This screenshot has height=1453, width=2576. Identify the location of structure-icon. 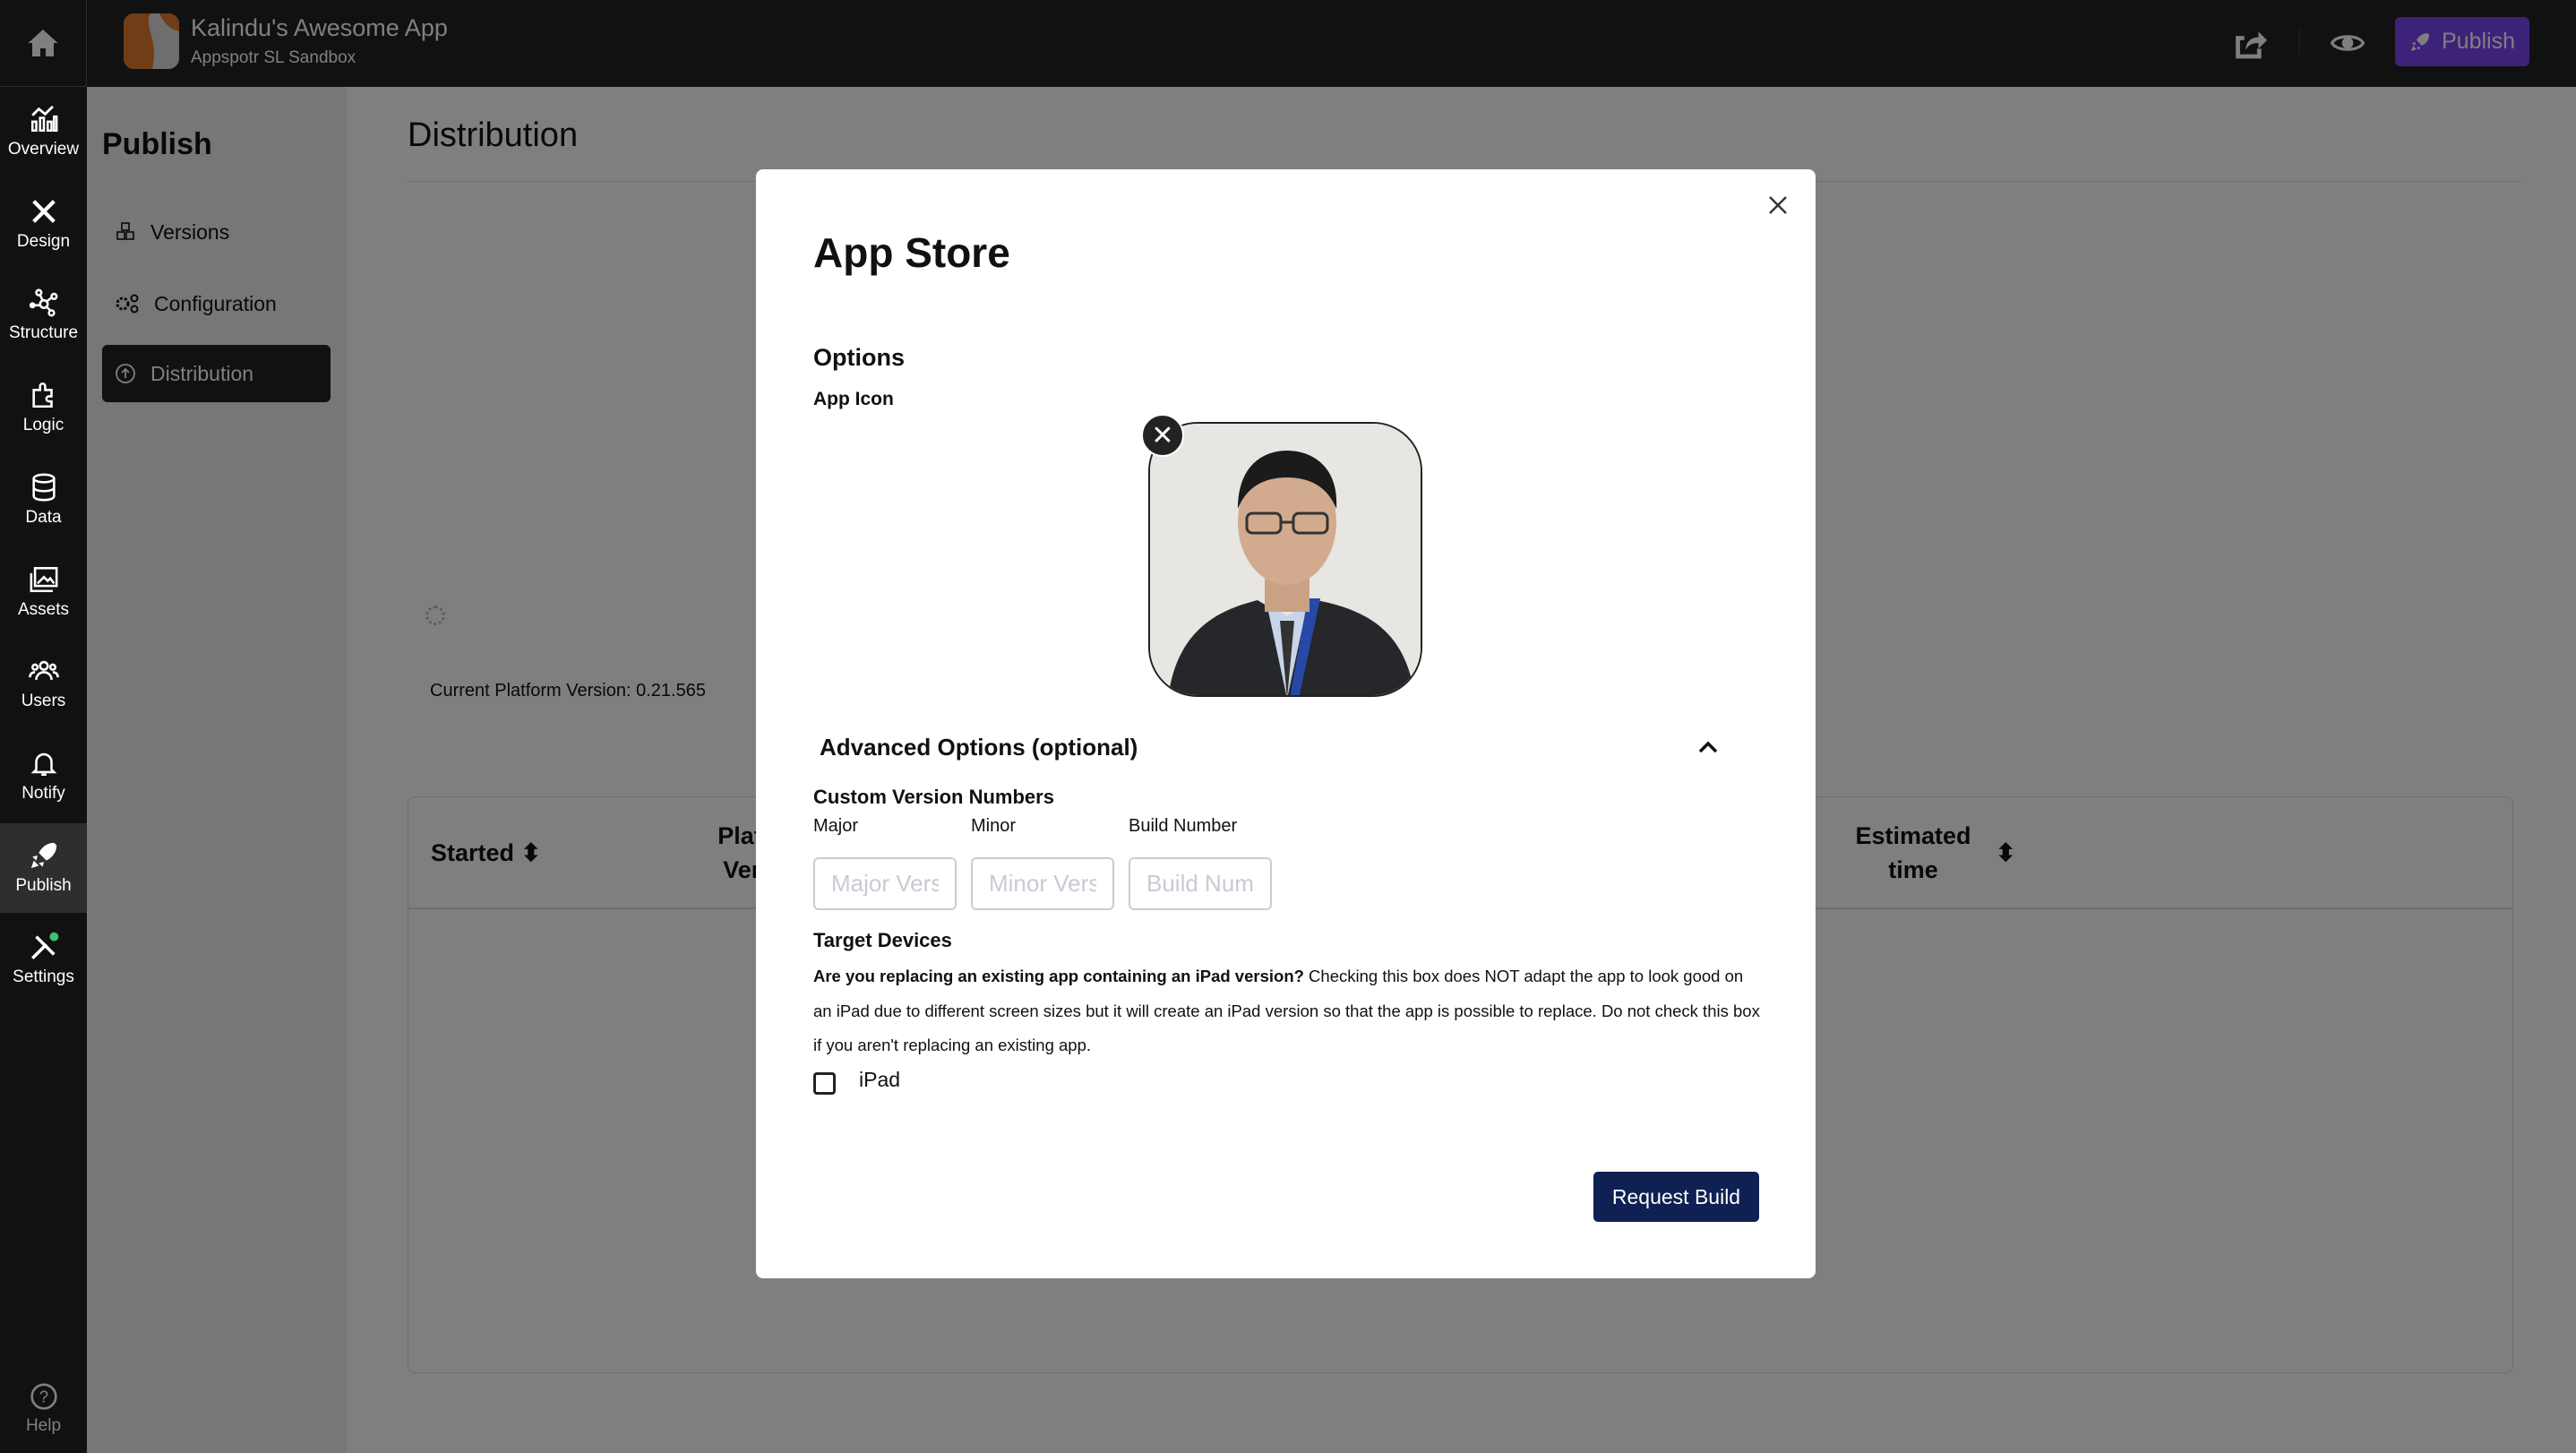
(43, 302).